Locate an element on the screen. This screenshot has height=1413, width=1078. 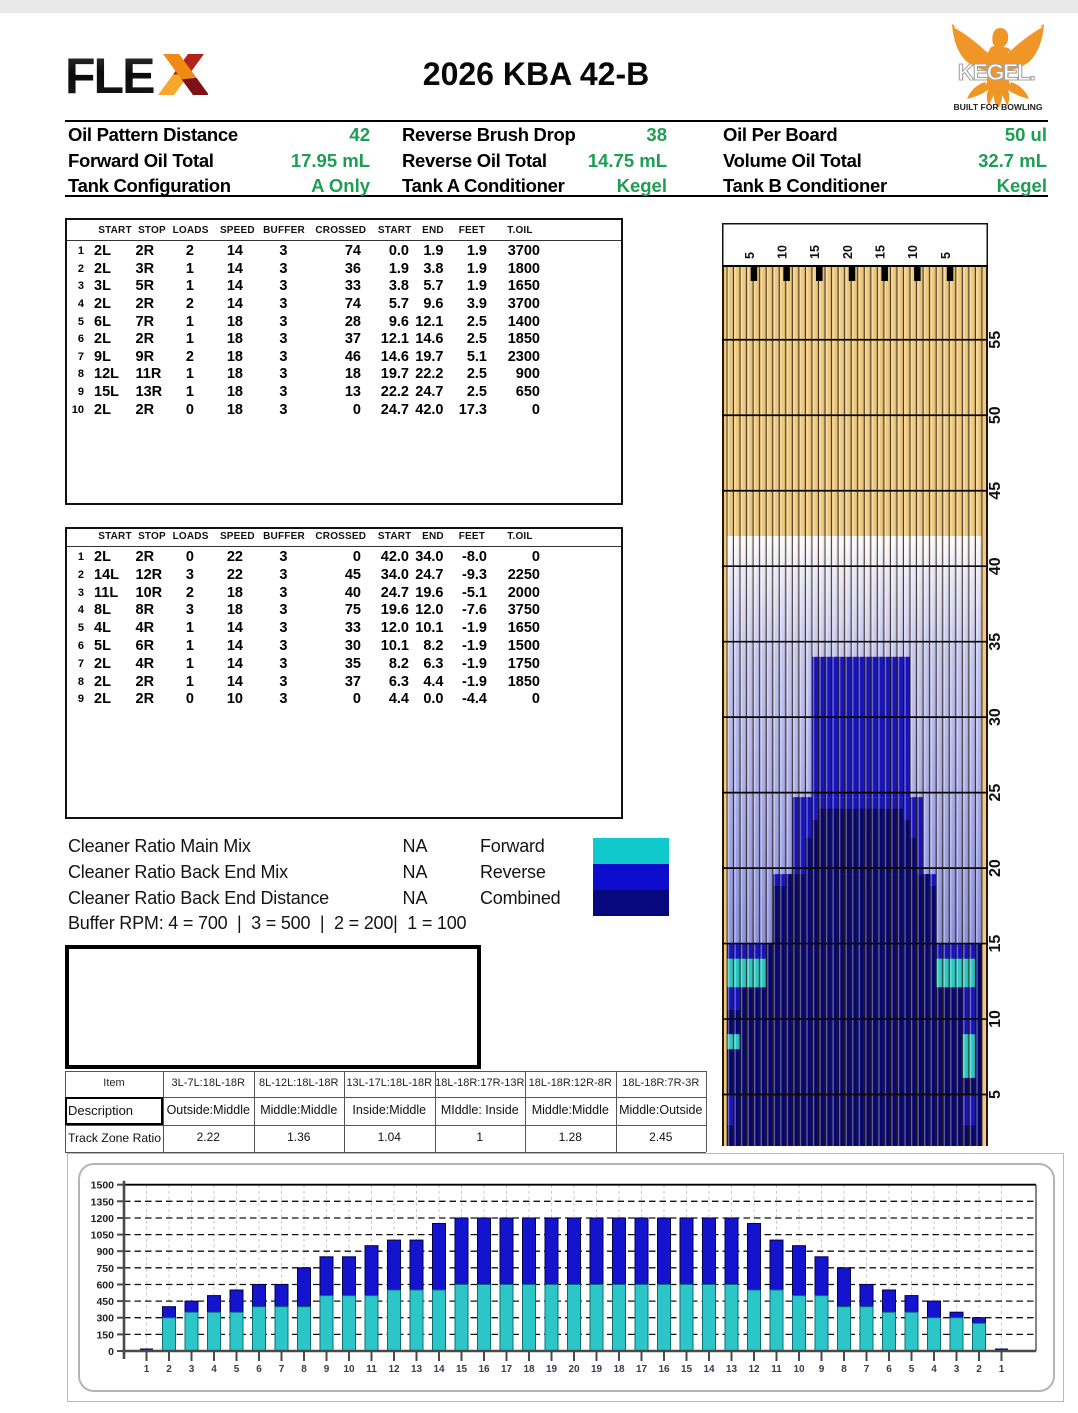
svg-text: 30 is located at coordinates (995, 717).